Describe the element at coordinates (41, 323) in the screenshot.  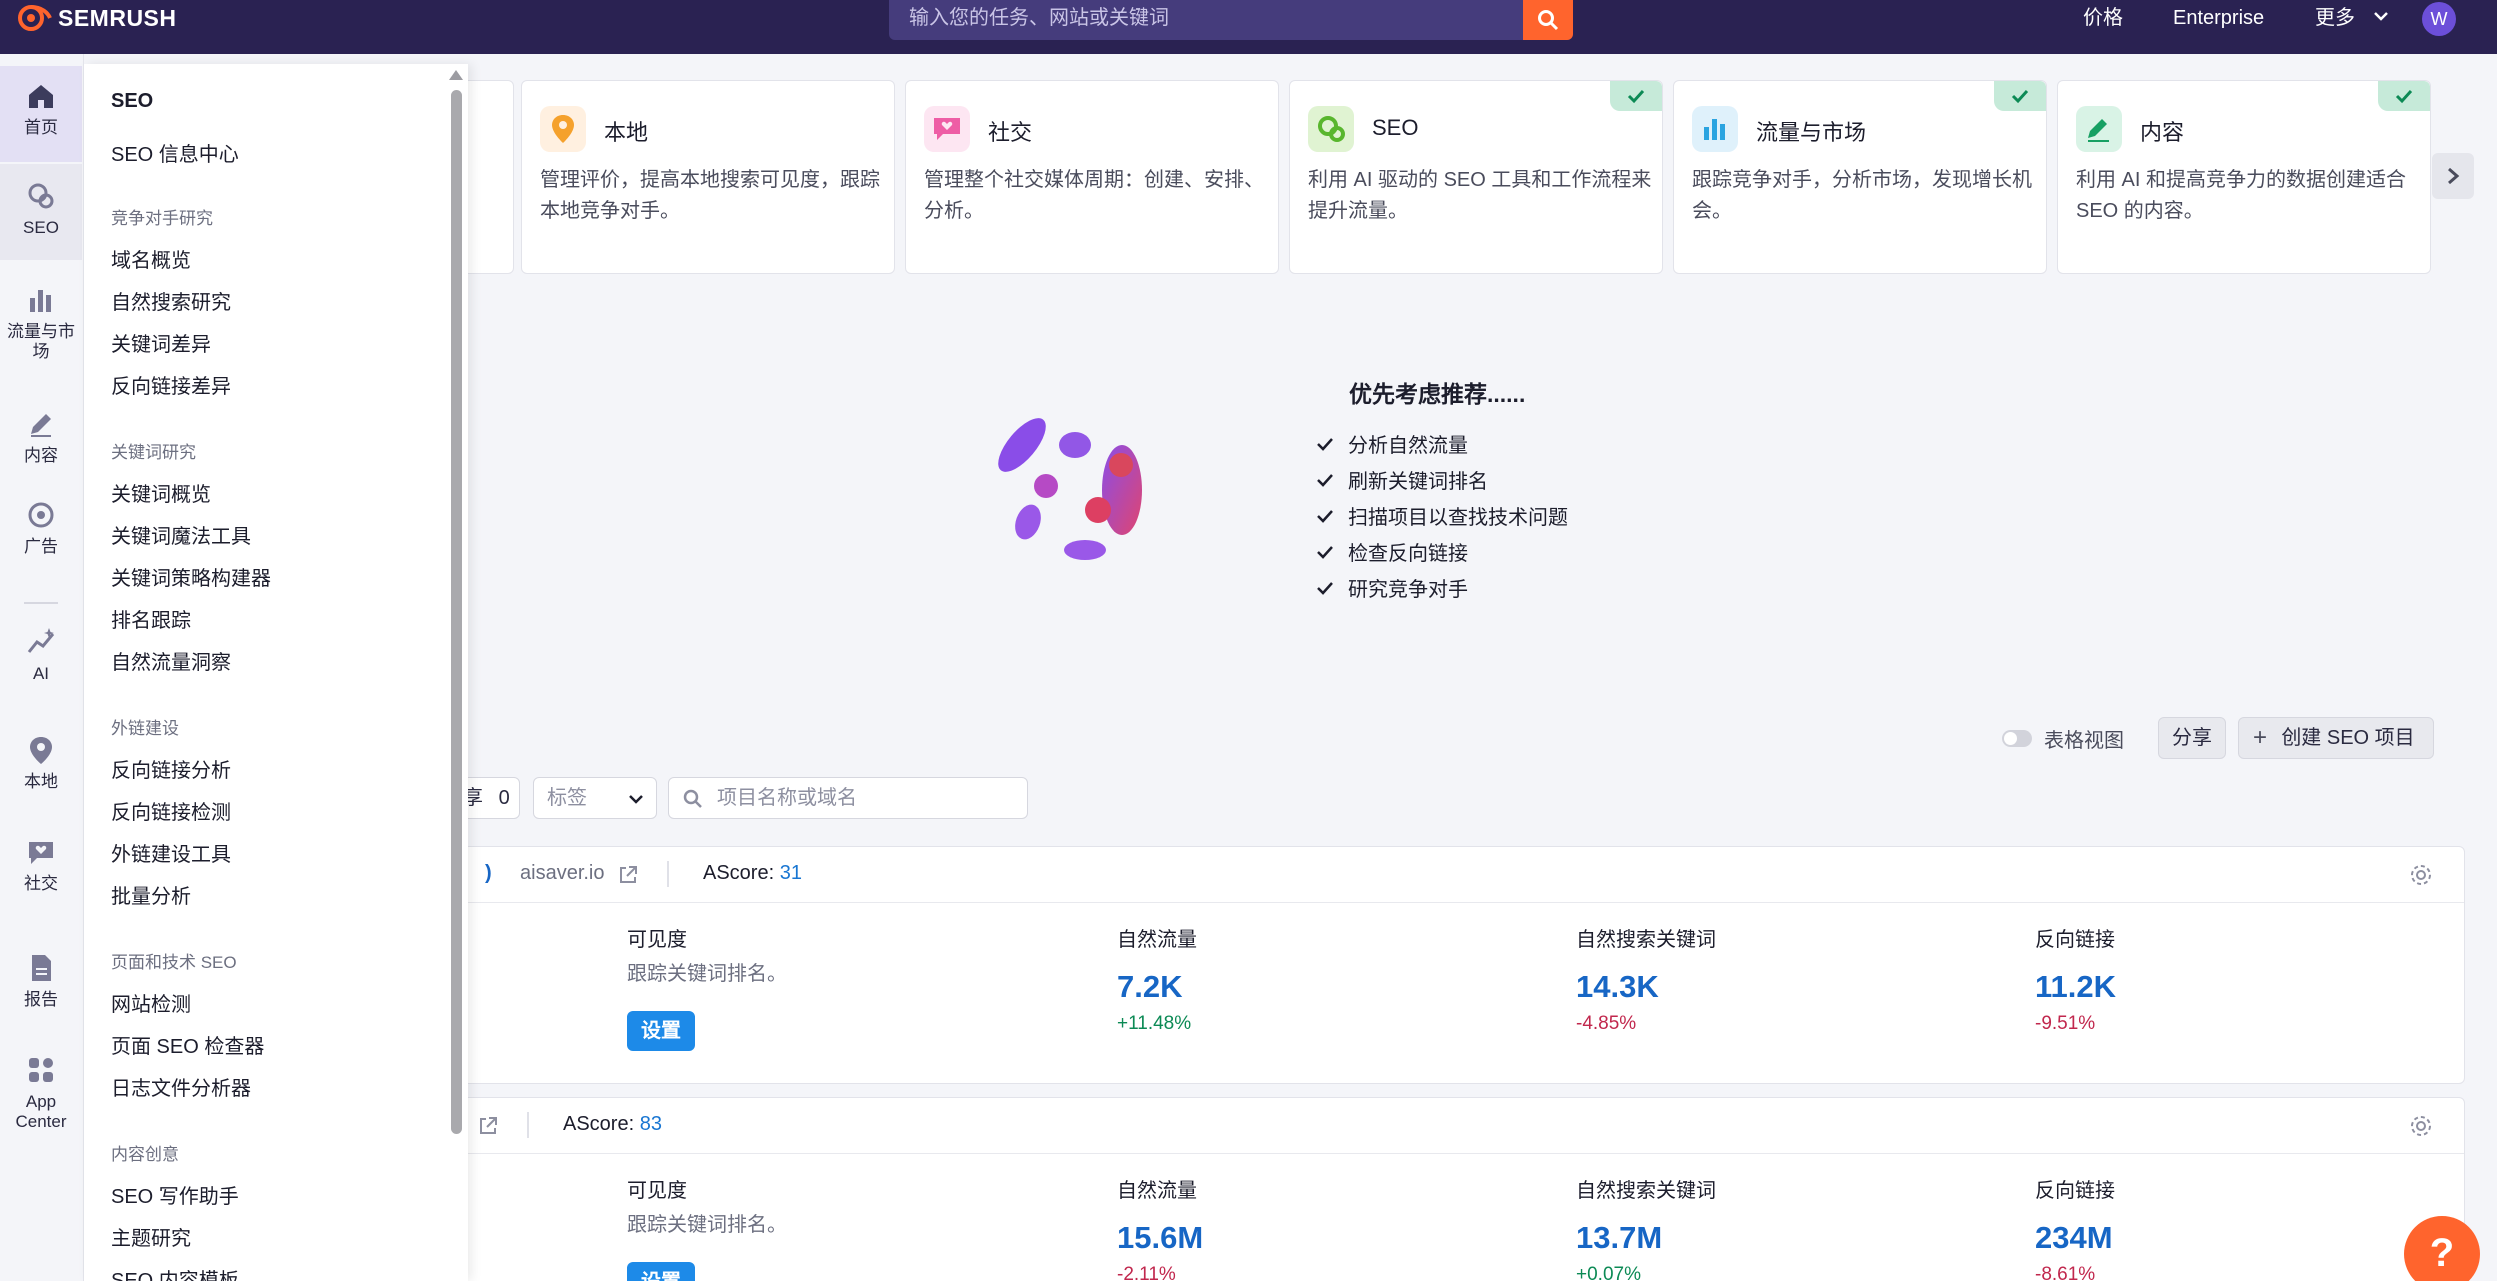
I see `rail-item-traffic: 流量与市场` at that location.